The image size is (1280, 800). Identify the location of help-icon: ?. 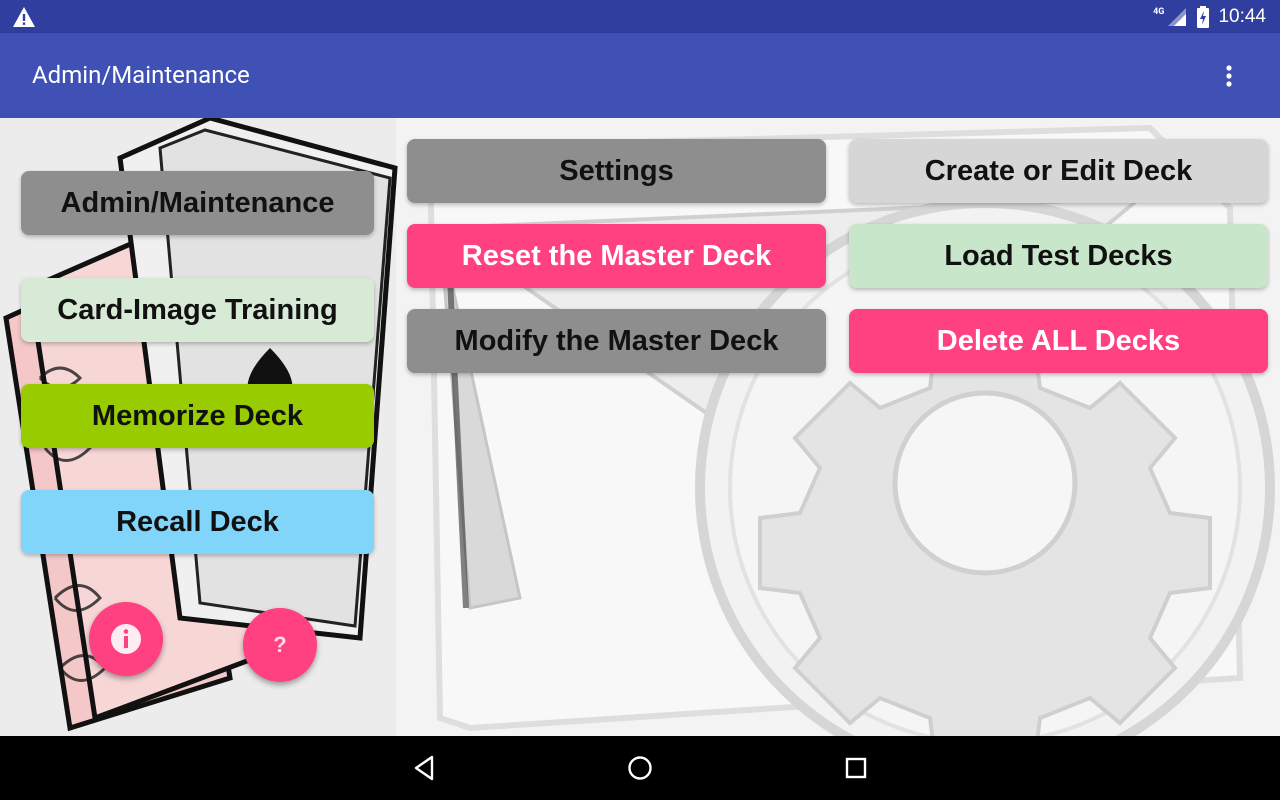
(280, 644).